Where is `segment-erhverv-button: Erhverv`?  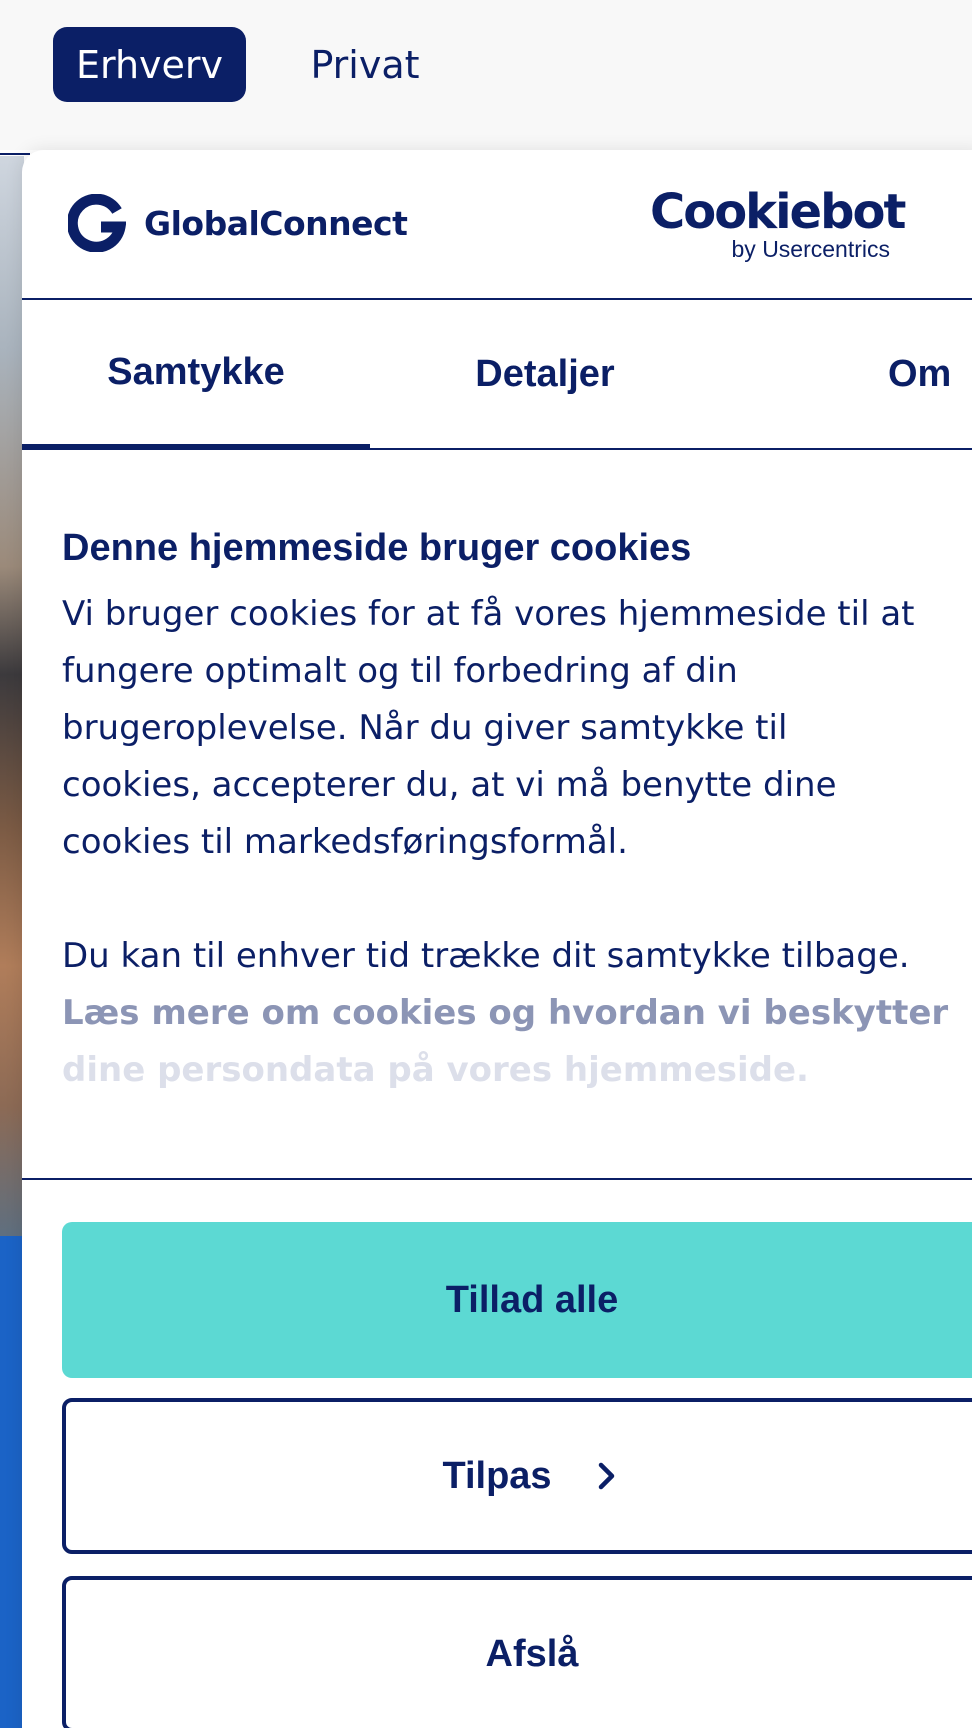 segment-erhverv-button: Erhverv is located at coordinates (149, 64).